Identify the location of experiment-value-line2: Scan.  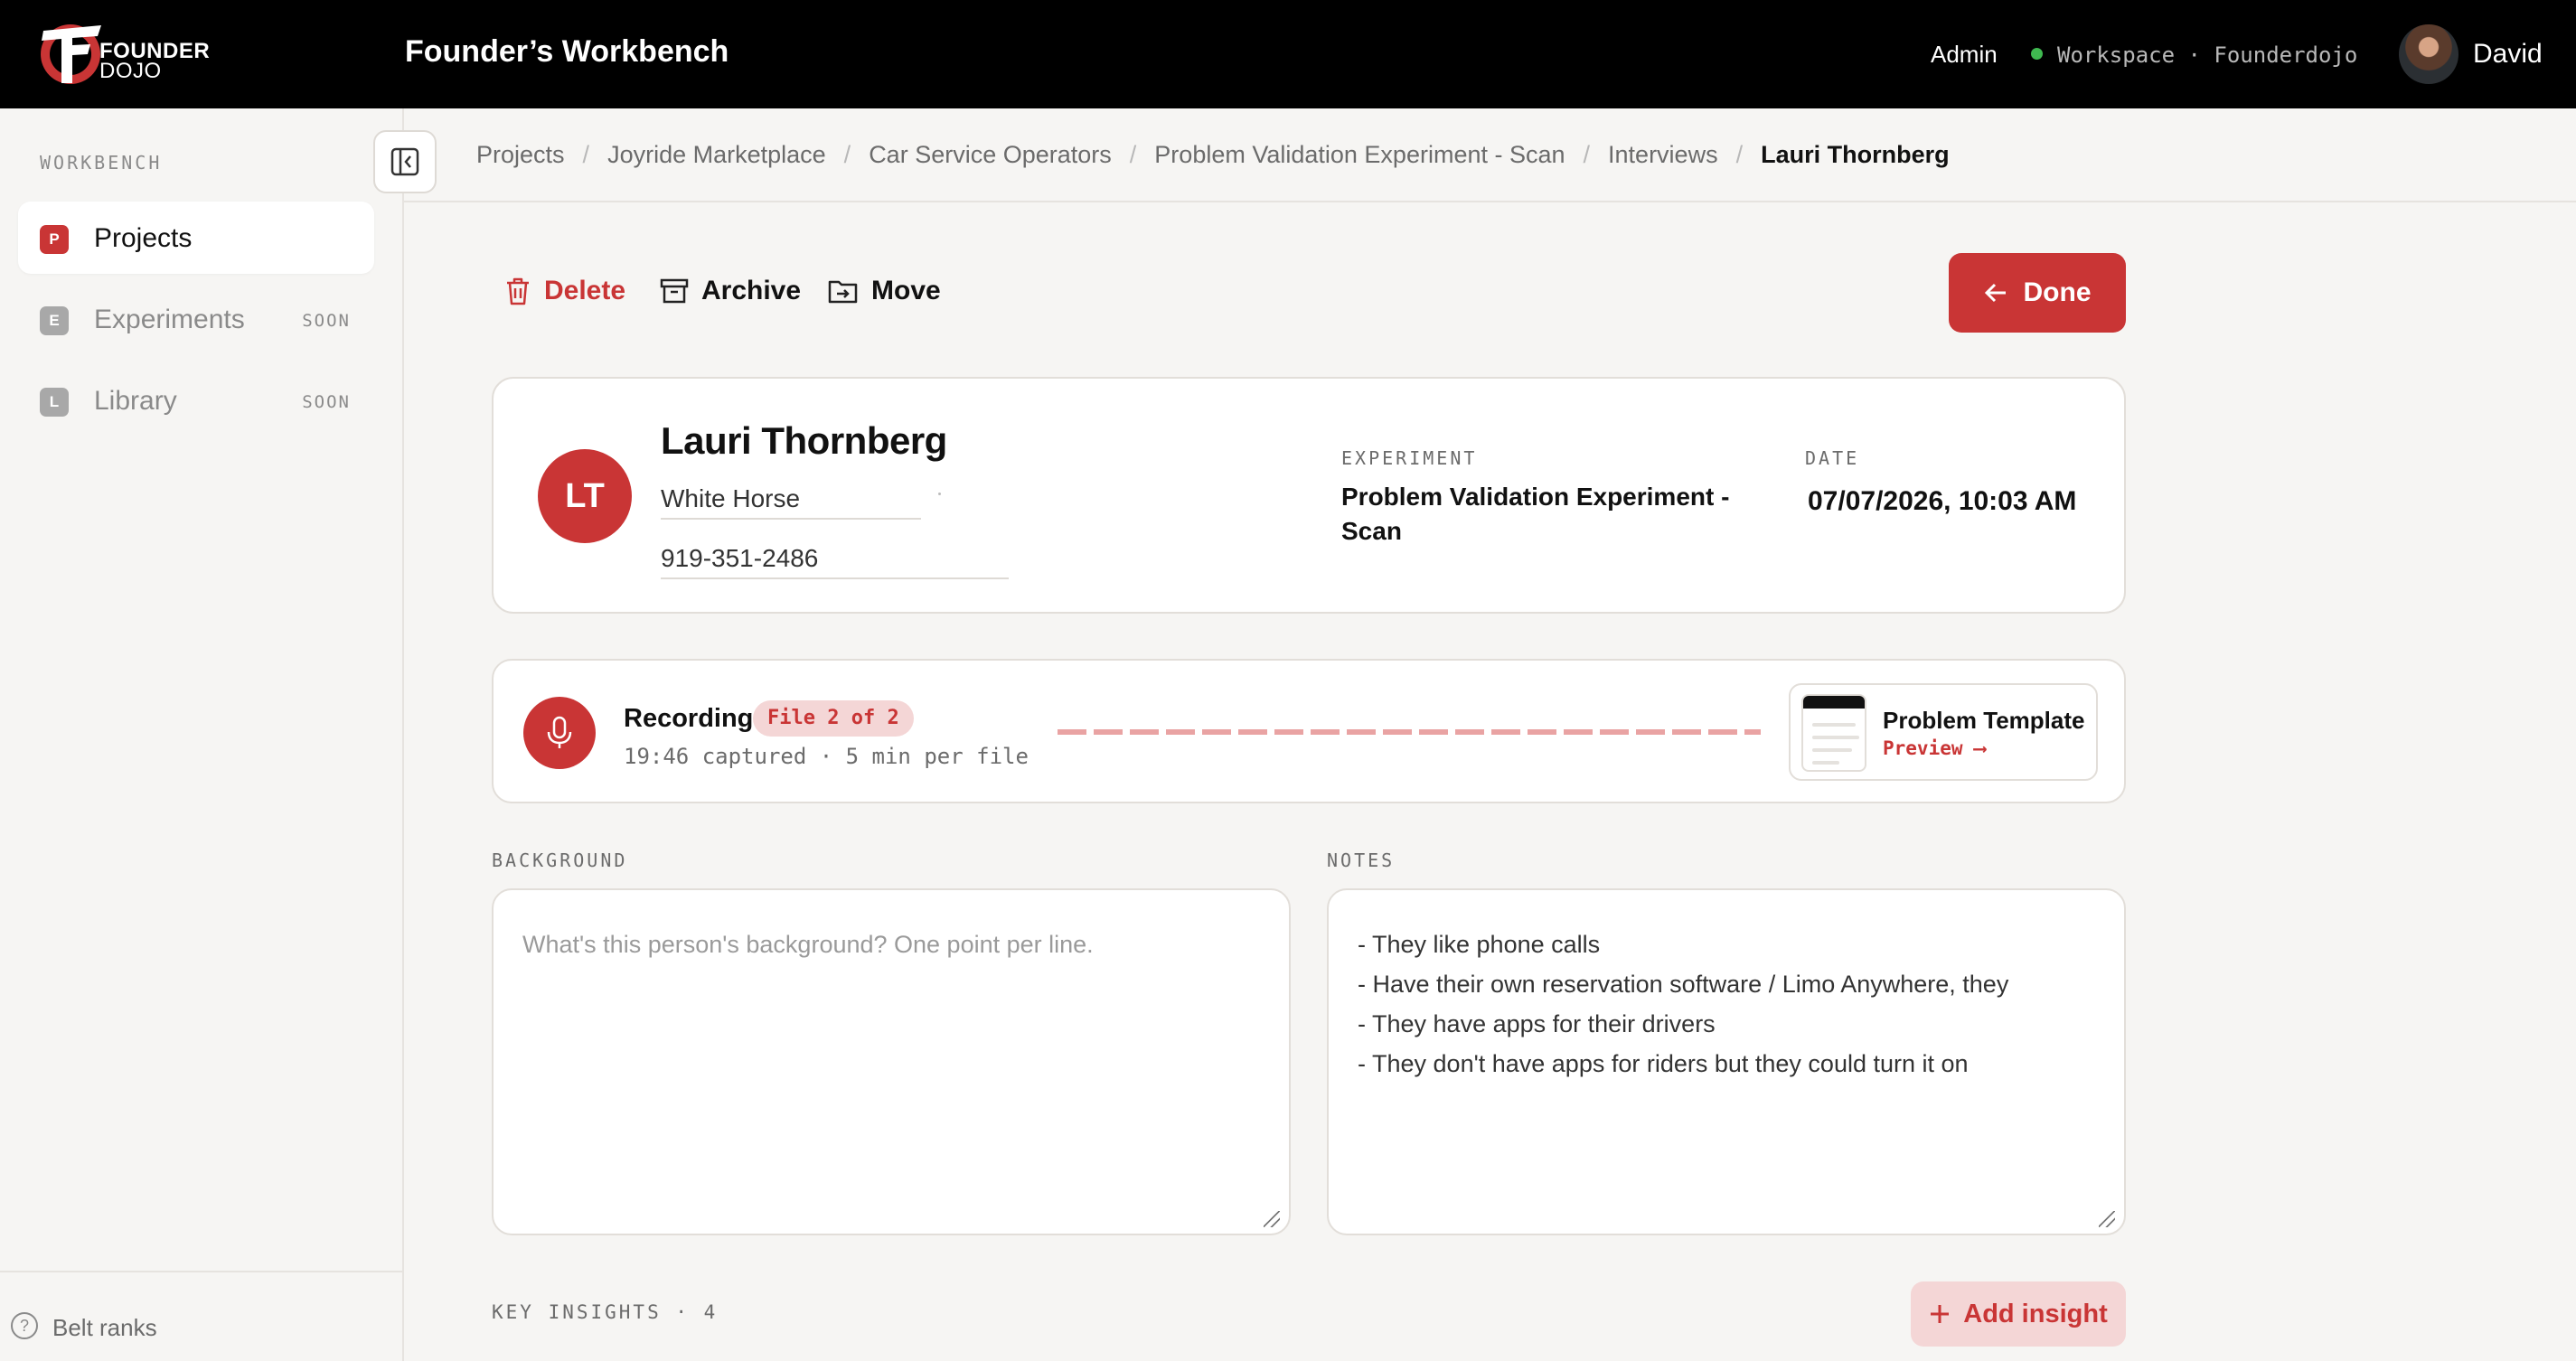
(1372, 531).